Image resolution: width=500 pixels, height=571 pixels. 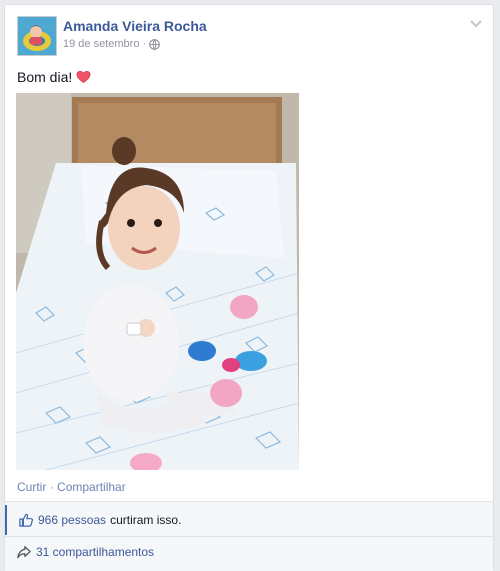 What do you see at coordinates (101, 44) in the screenshot?
I see `post-date: 19 de setembro` at bounding box center [101, 44].